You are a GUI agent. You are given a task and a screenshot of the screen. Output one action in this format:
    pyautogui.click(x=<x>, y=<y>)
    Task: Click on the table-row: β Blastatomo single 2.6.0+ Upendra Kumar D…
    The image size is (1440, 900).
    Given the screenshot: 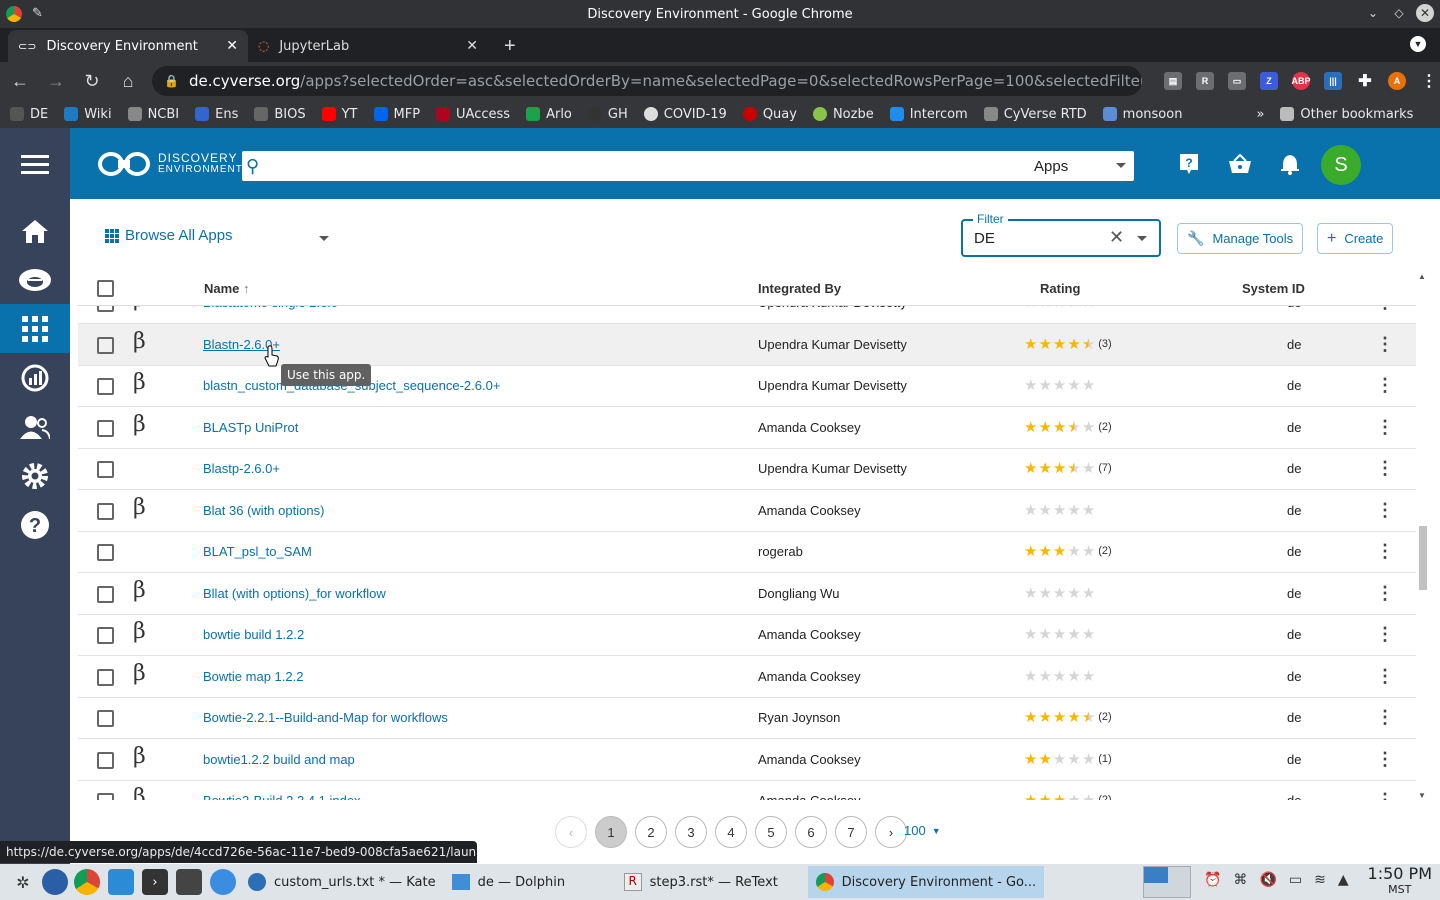 What is the action you would take?
    pyautogui.click(x=747, y=315)
    